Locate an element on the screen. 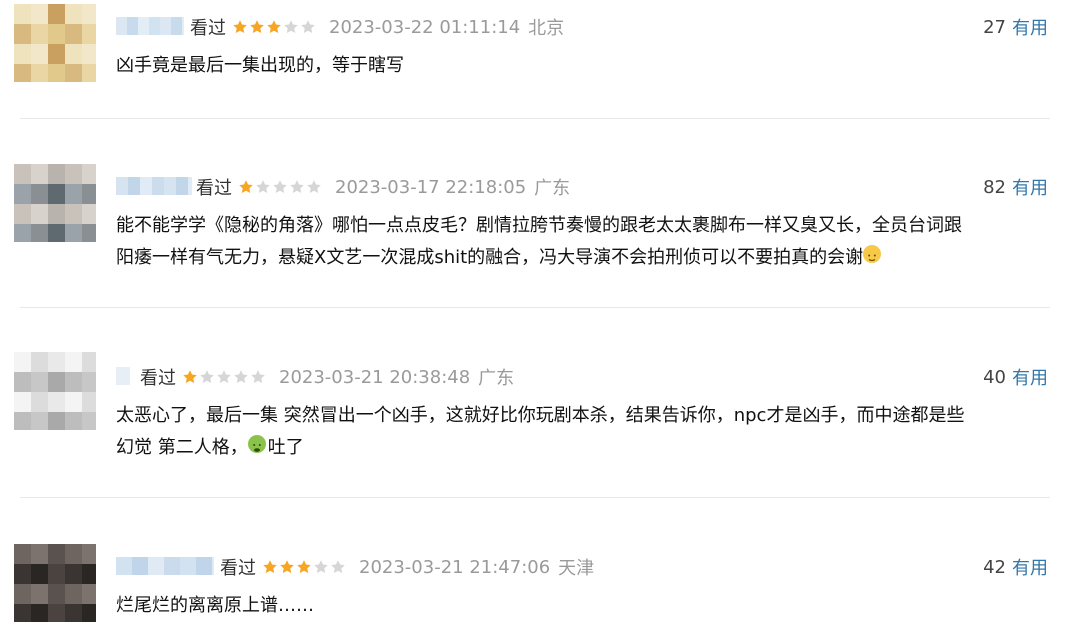 This screenshot has width=1080, height=639. watch-status: 看过 is located at coordinates (158, 378).